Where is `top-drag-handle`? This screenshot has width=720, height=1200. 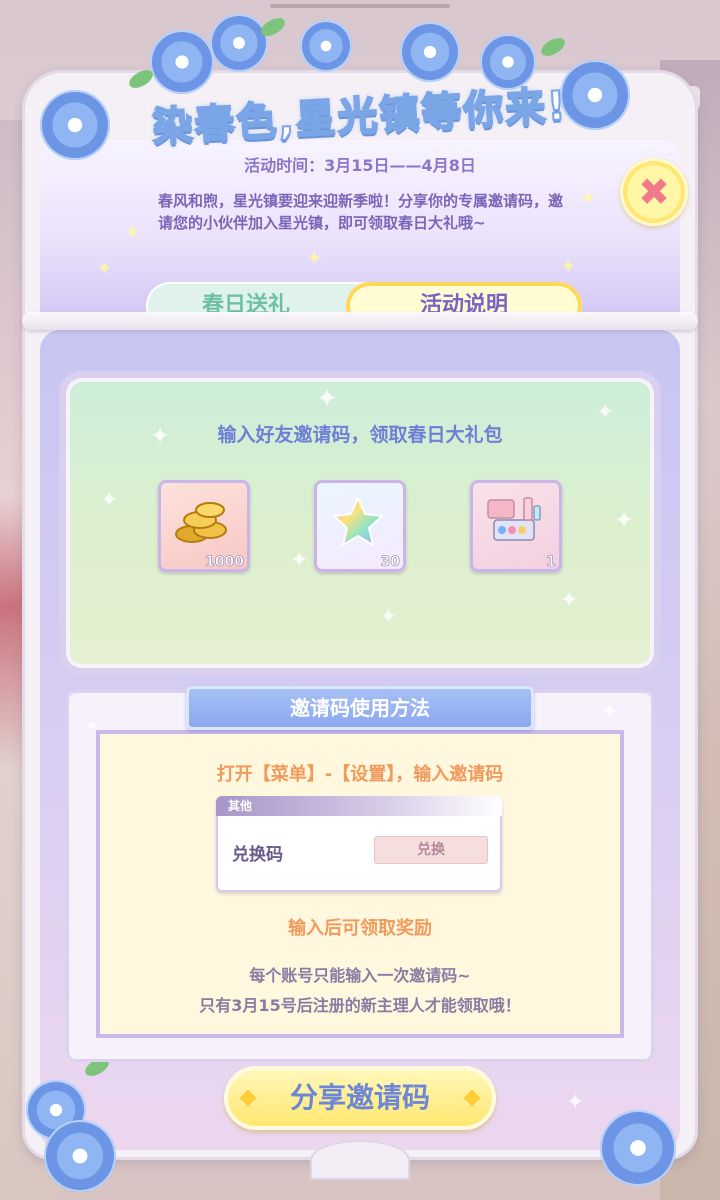
top-drag-handle is located at coordinates (360, 6).